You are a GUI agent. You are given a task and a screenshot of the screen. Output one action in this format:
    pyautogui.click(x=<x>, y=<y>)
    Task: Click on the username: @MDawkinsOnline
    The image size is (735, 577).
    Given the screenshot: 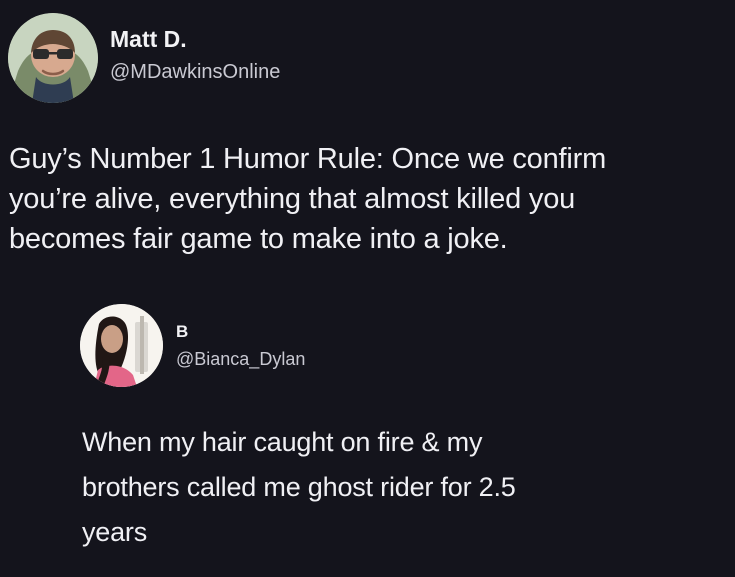 What is the action you would take?
    pyautogui.click(x=195, y=72)
    